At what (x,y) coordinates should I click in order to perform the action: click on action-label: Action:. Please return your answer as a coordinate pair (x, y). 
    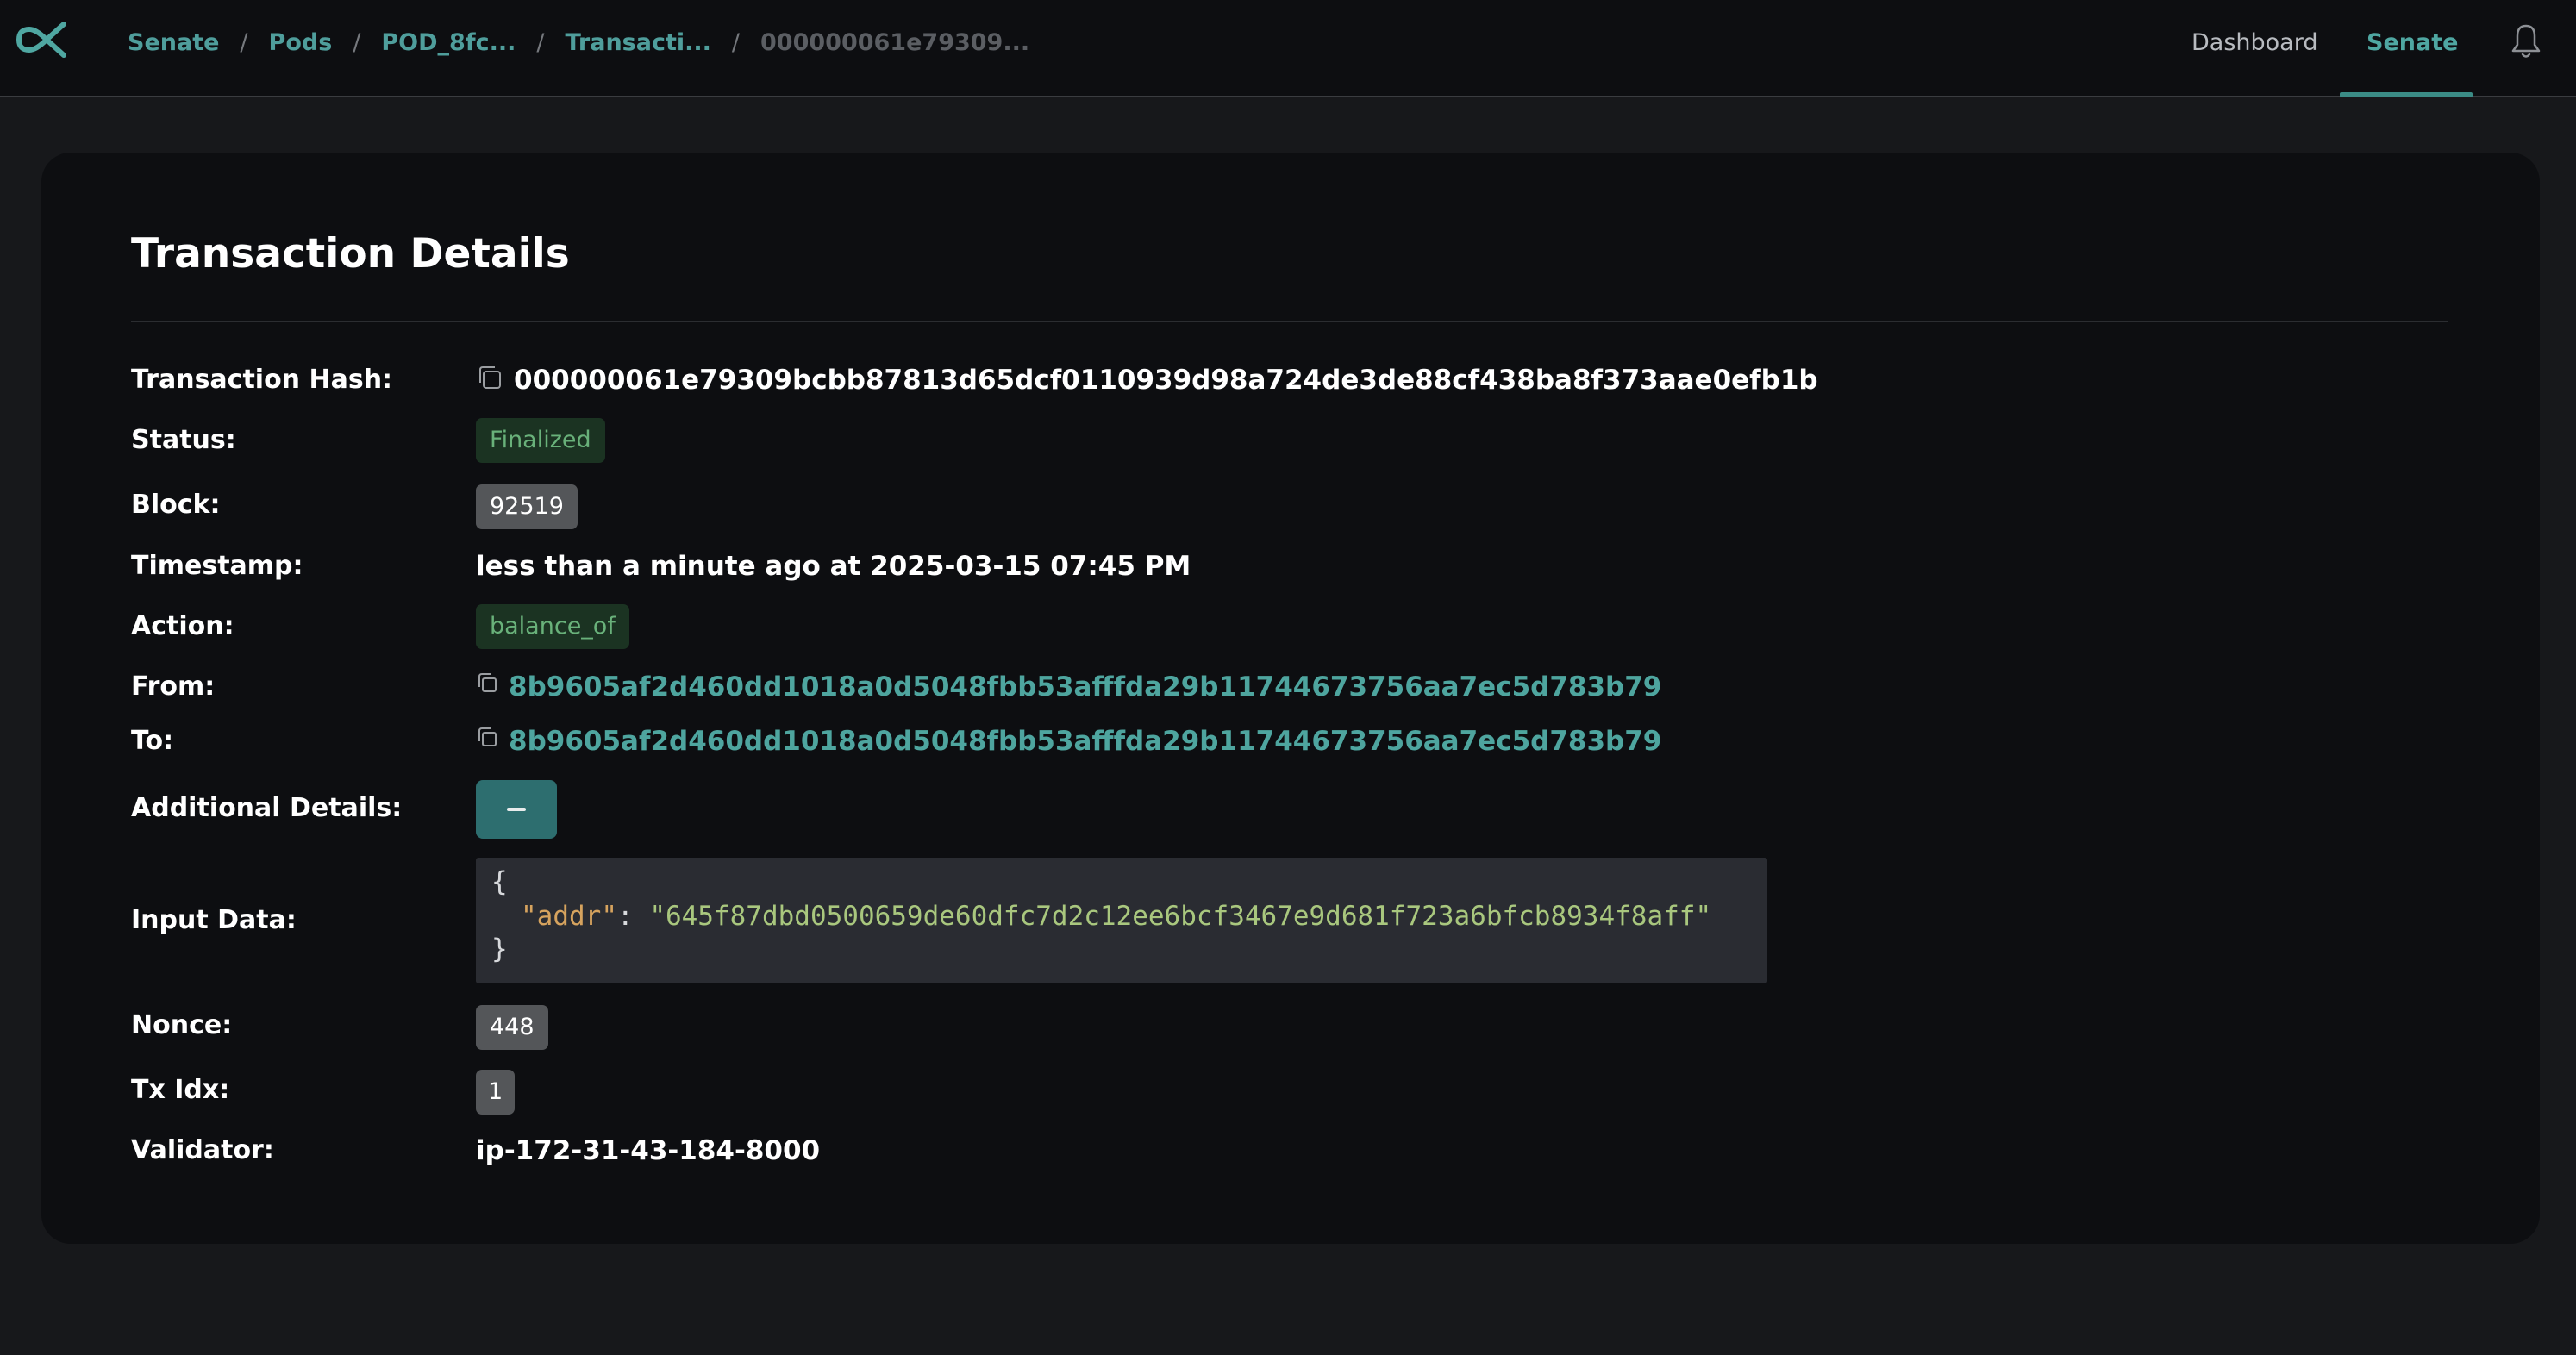
    Looking at the image, I should click on (182, 626).